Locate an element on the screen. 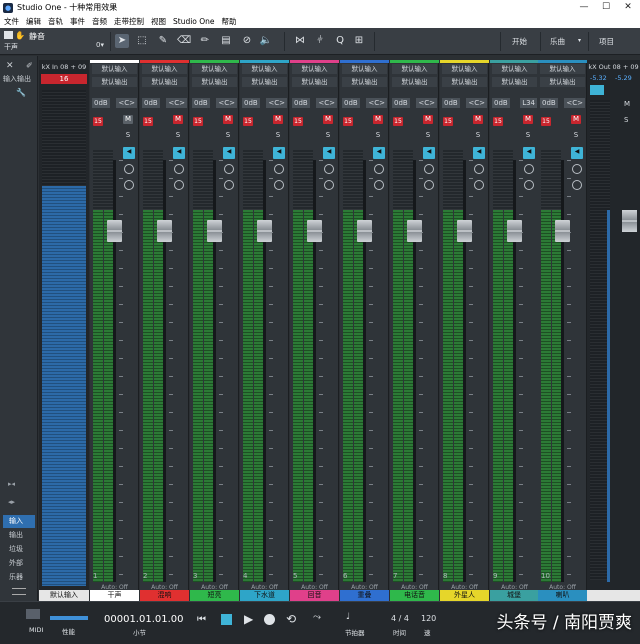 Image resolution: width=640 pixels, height=644 pixels. menu-view: 视图 is located at coordinates (158, 21).